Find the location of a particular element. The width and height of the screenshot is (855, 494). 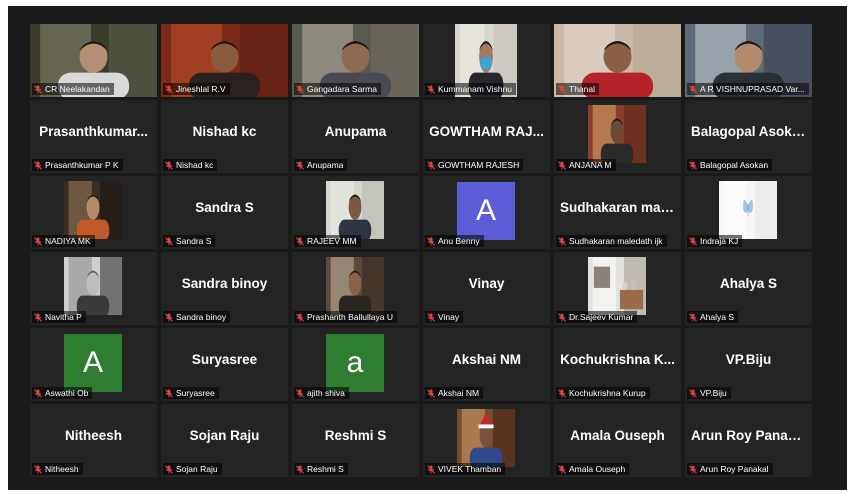

participant-tile: Kummanam Vishnu is located at coordinates (486, 60).